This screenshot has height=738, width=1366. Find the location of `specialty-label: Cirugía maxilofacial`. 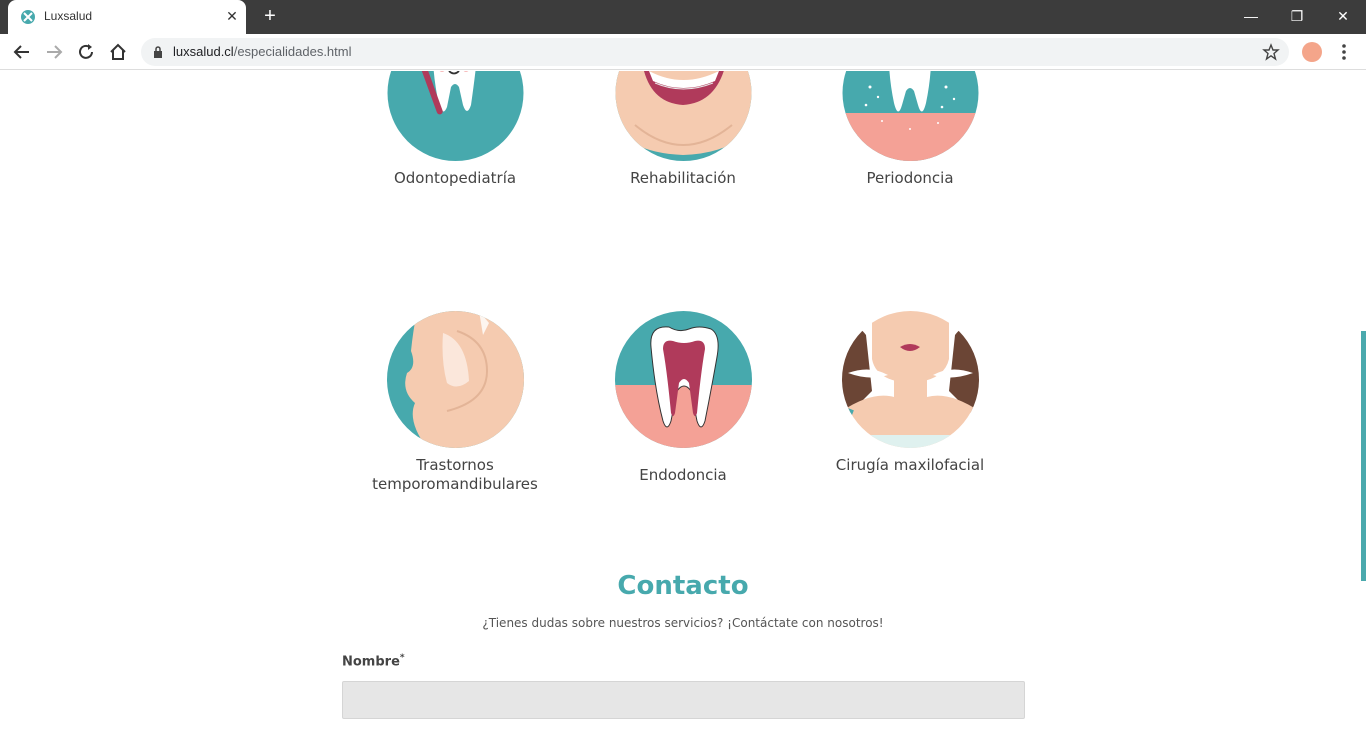

specialty-label: Cirugía maxilofacial is located at coordinates (910, 465).